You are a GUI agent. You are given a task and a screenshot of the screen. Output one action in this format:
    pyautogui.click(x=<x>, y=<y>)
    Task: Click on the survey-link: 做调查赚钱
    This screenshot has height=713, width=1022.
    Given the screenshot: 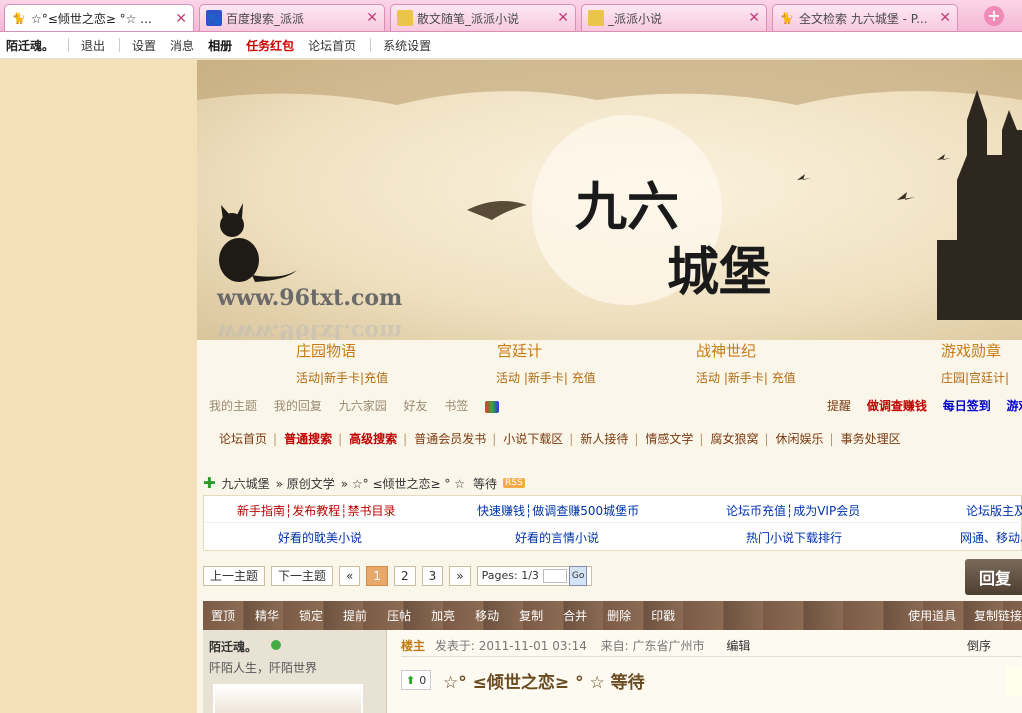 What is the action you would take?
    pyautogui.click(x=897, y=406)
    